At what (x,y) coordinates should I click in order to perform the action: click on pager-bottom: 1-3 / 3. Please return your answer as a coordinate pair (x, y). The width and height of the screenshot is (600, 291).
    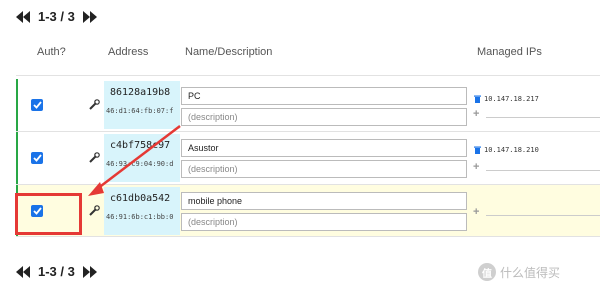
    Looking at the image, I should click on (56, 271).